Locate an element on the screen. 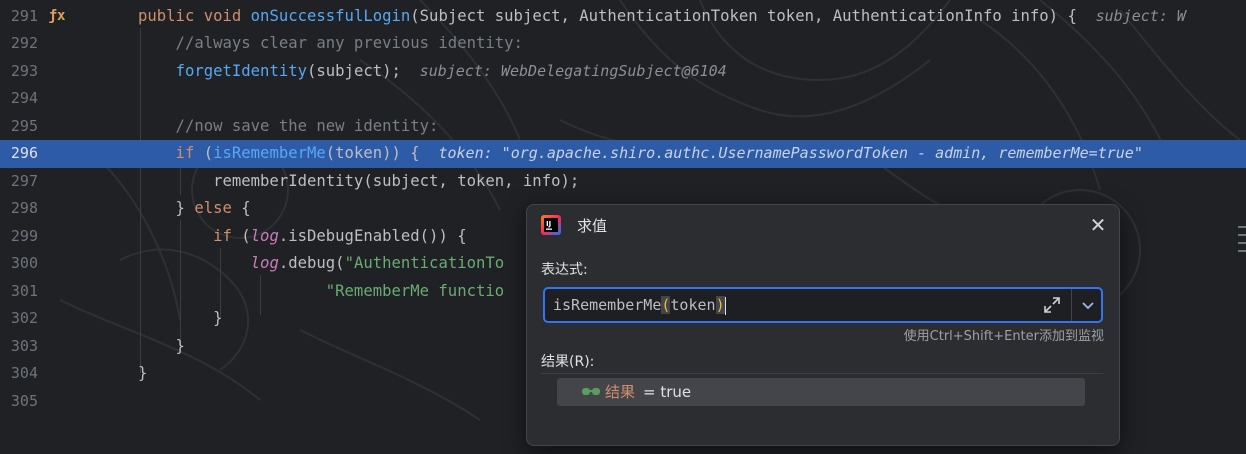  result-tree: 结果 = true is located at coordinates (822, 413).